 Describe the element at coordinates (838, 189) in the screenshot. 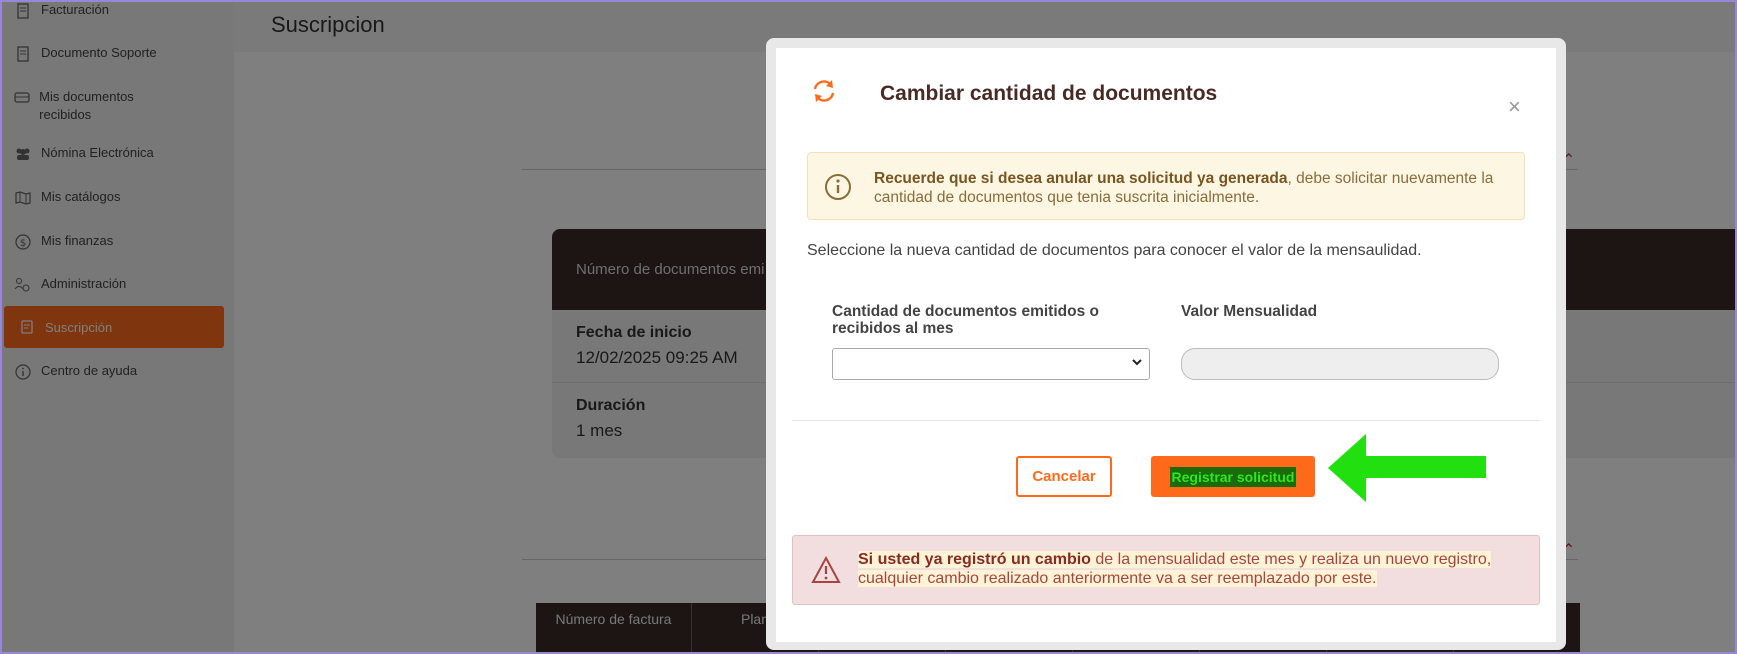

I see `info-circle-icon` at that location.